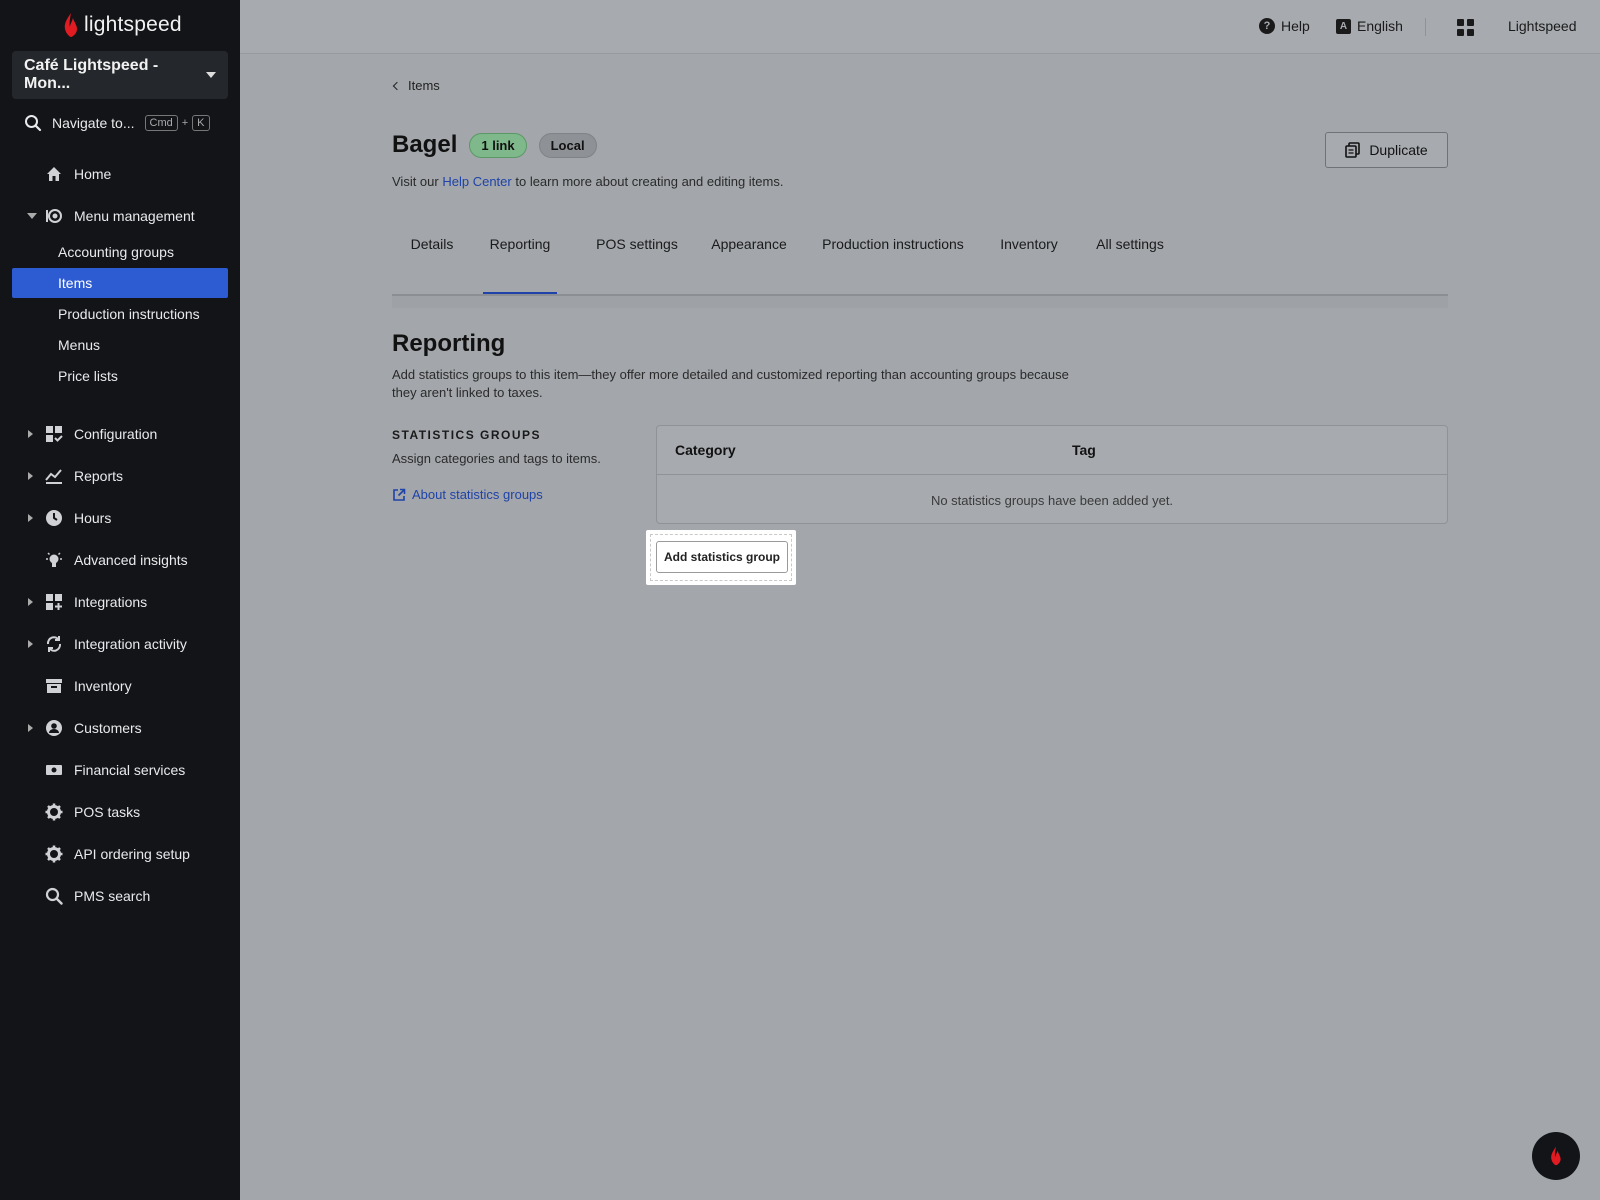  I want to click on navigate-search: Navigate to... Cmd + K, so click(117, 123).